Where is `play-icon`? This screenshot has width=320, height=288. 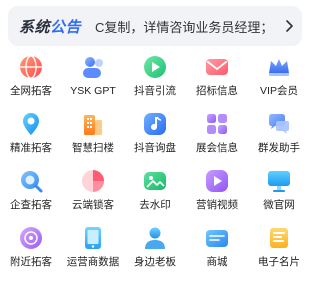
play-icon is located at coordinates (155, 67).